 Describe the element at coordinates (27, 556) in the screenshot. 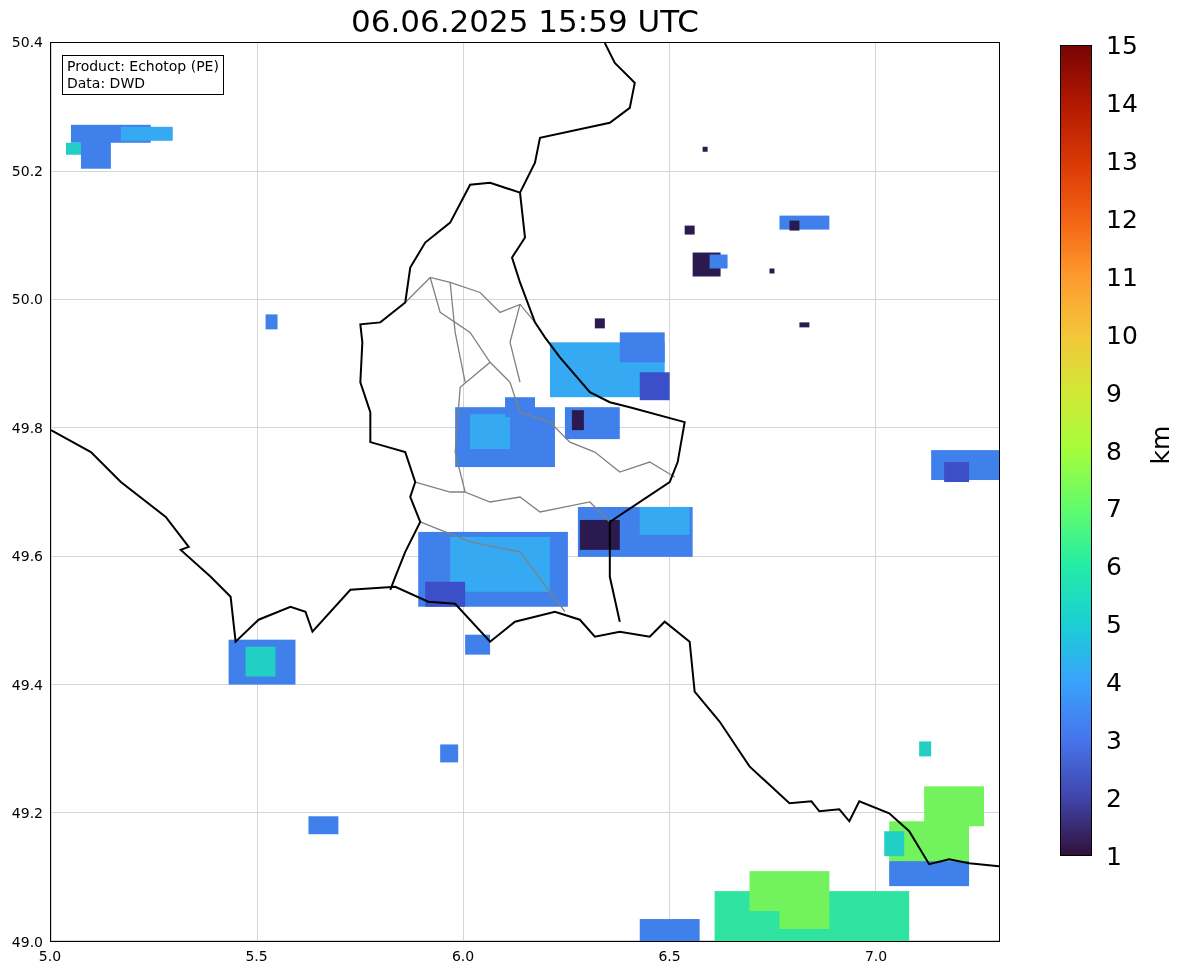

I see `y-axis-tick-label: 49.6` at that location.